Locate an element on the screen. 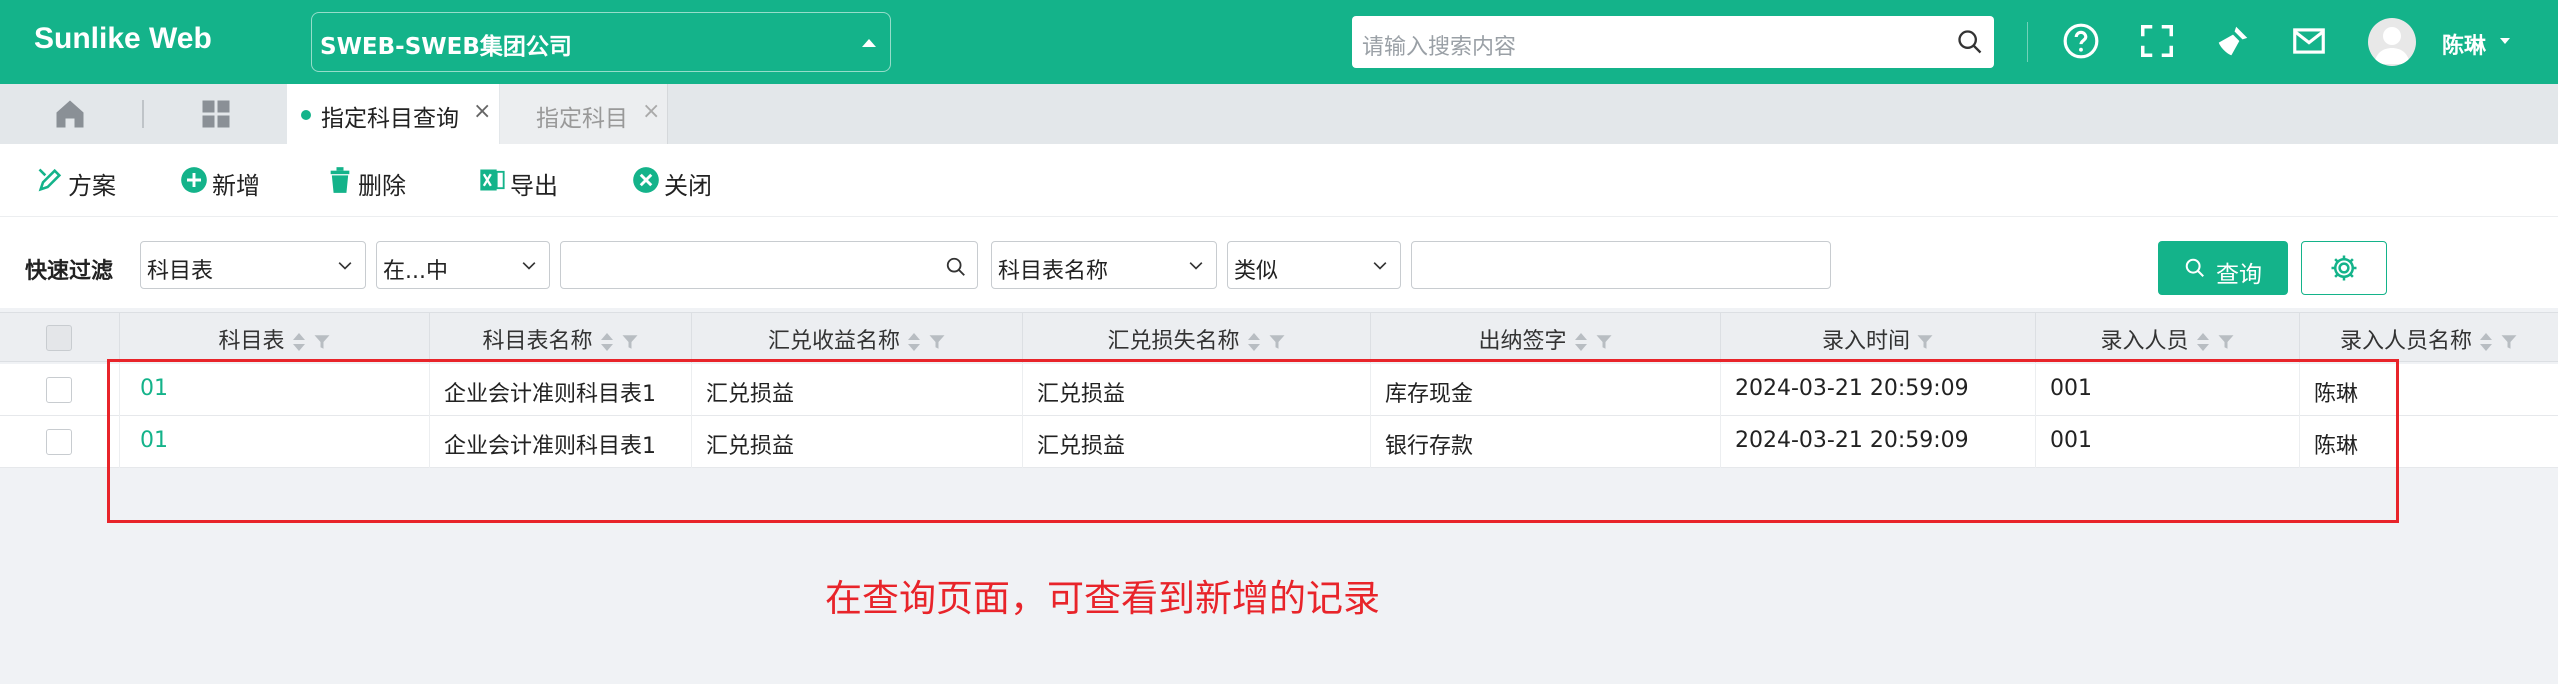 The width and height of the screenshot is (2558, 684). column-label: 科目表 is located at coordinates (251, 341).